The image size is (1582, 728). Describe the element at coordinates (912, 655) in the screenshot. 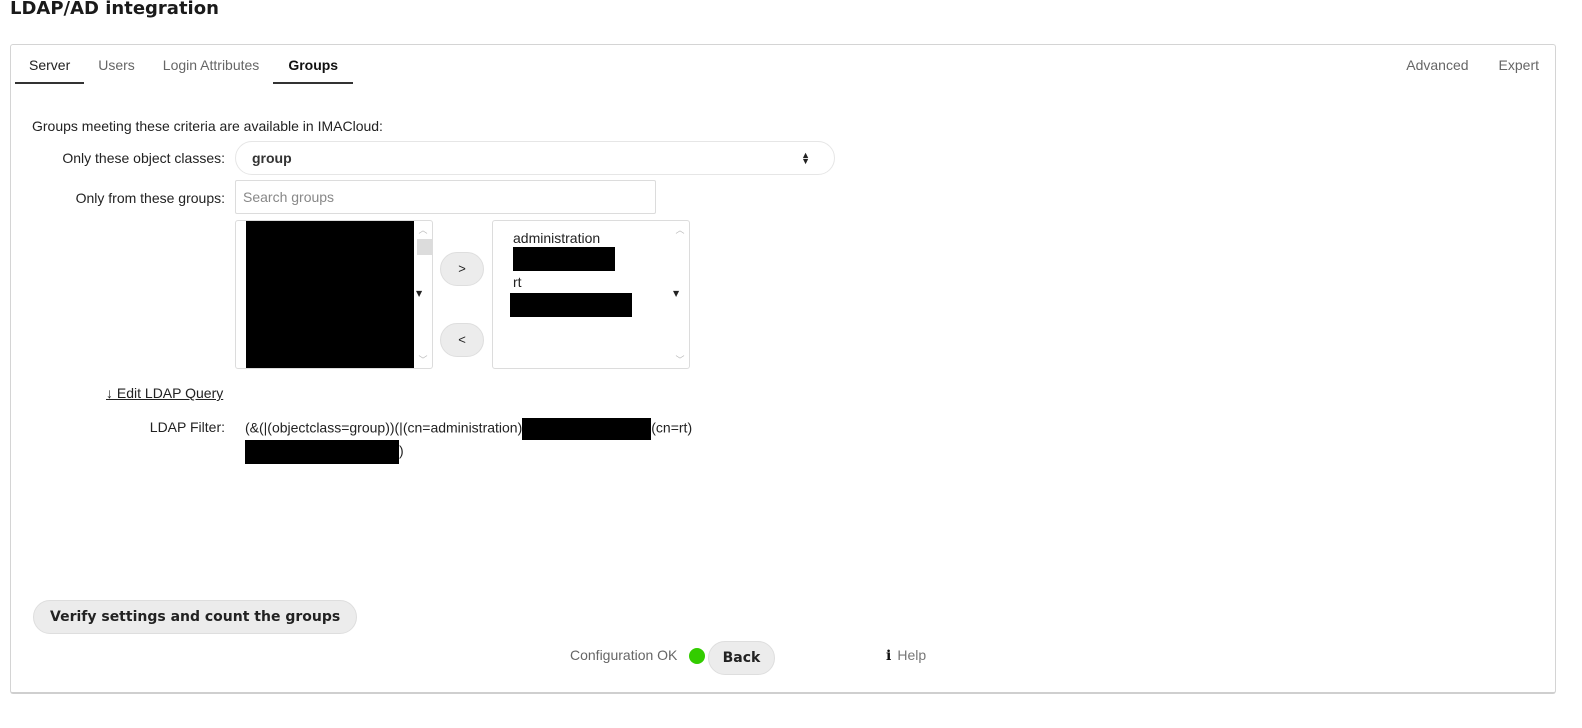

I see `help-label: Help` at that location.